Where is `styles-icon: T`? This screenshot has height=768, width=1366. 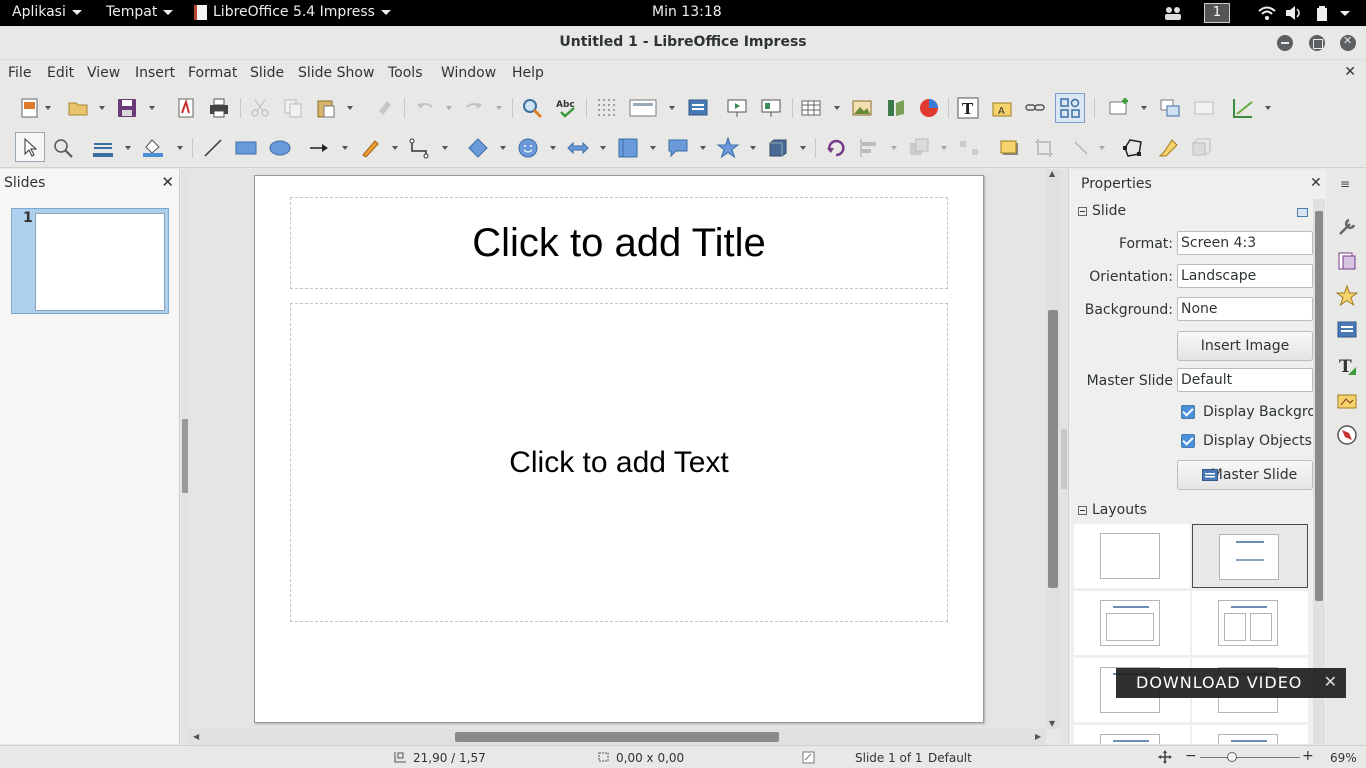
styles-icon: T is located at coordinates (1347, 366).